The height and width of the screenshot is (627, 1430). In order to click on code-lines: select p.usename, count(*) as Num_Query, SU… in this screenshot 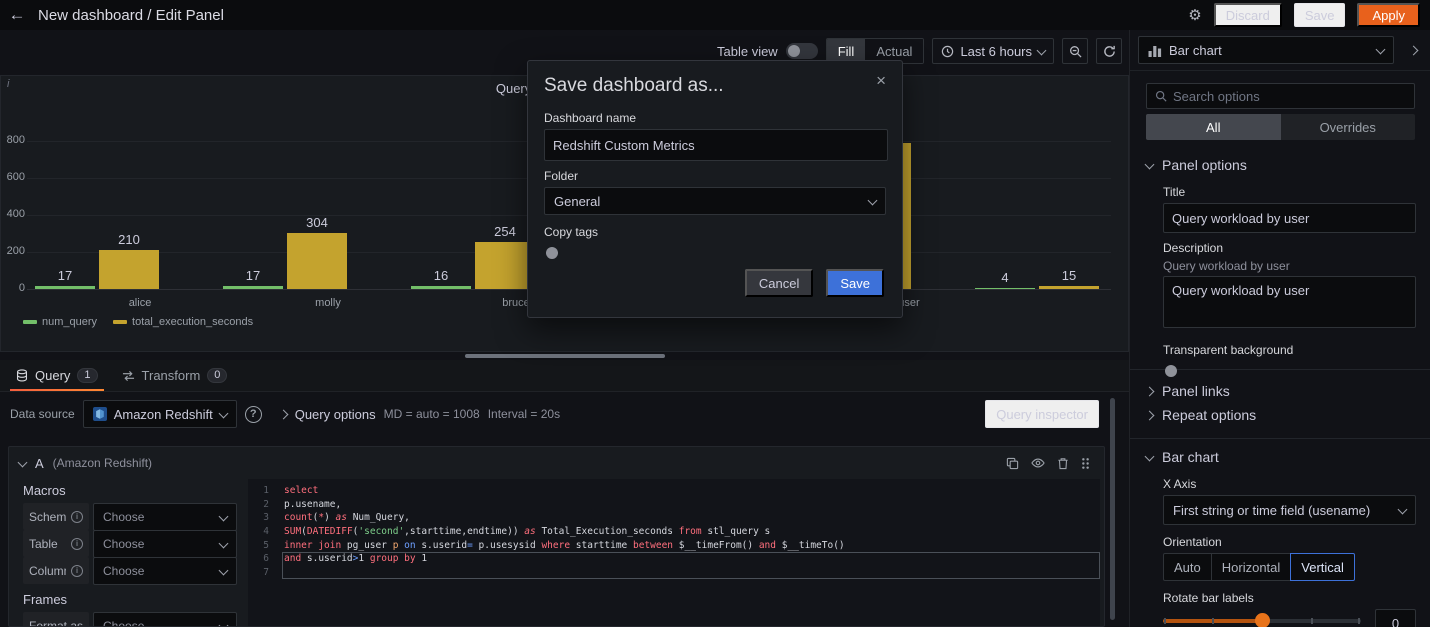, I will do `click(689, 552)`.